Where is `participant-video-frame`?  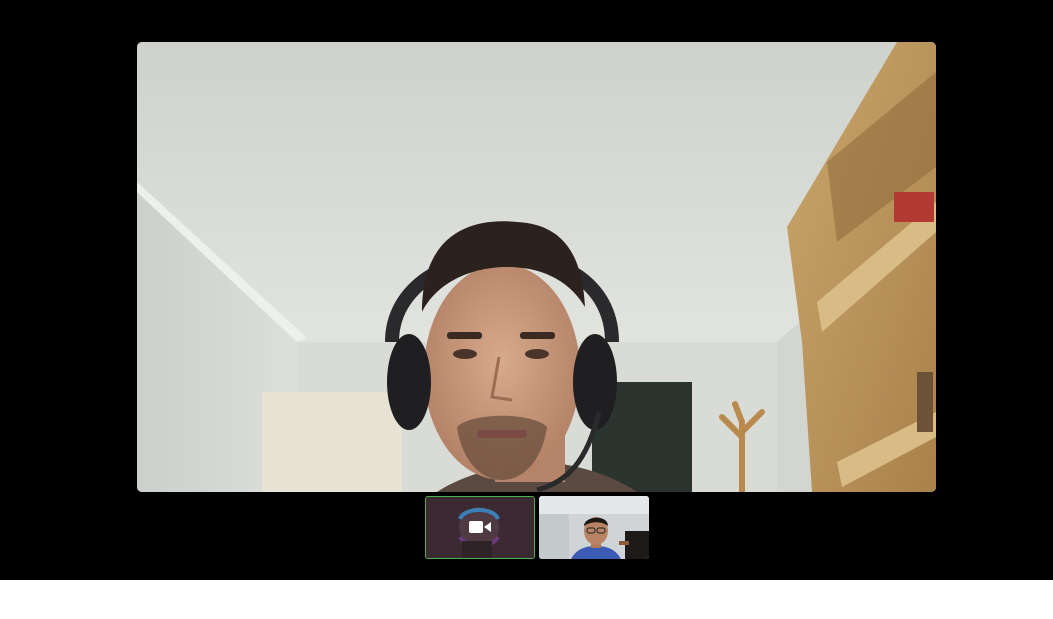 participant-video-frame is located at coordinates (594, 527).